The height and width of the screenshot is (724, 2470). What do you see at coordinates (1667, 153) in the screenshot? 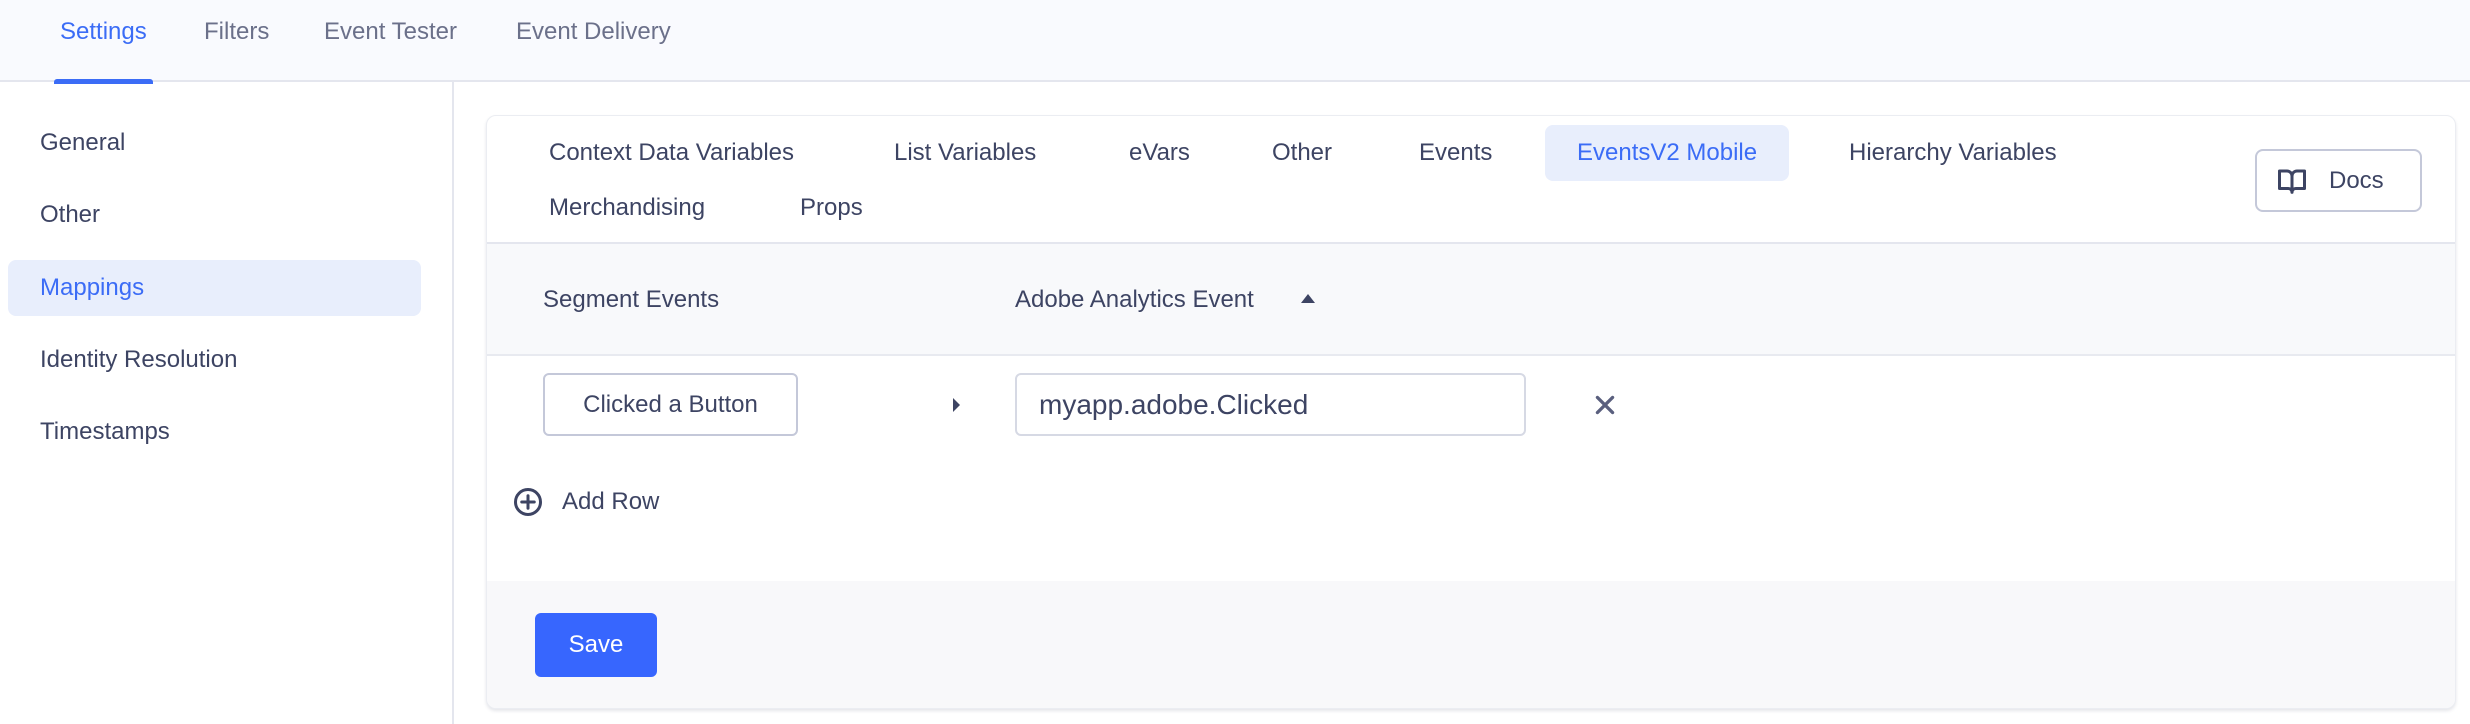
I see `tab-eventsv2-mobile: EventsV2 Mobile` at bounding box center [1667, 153].